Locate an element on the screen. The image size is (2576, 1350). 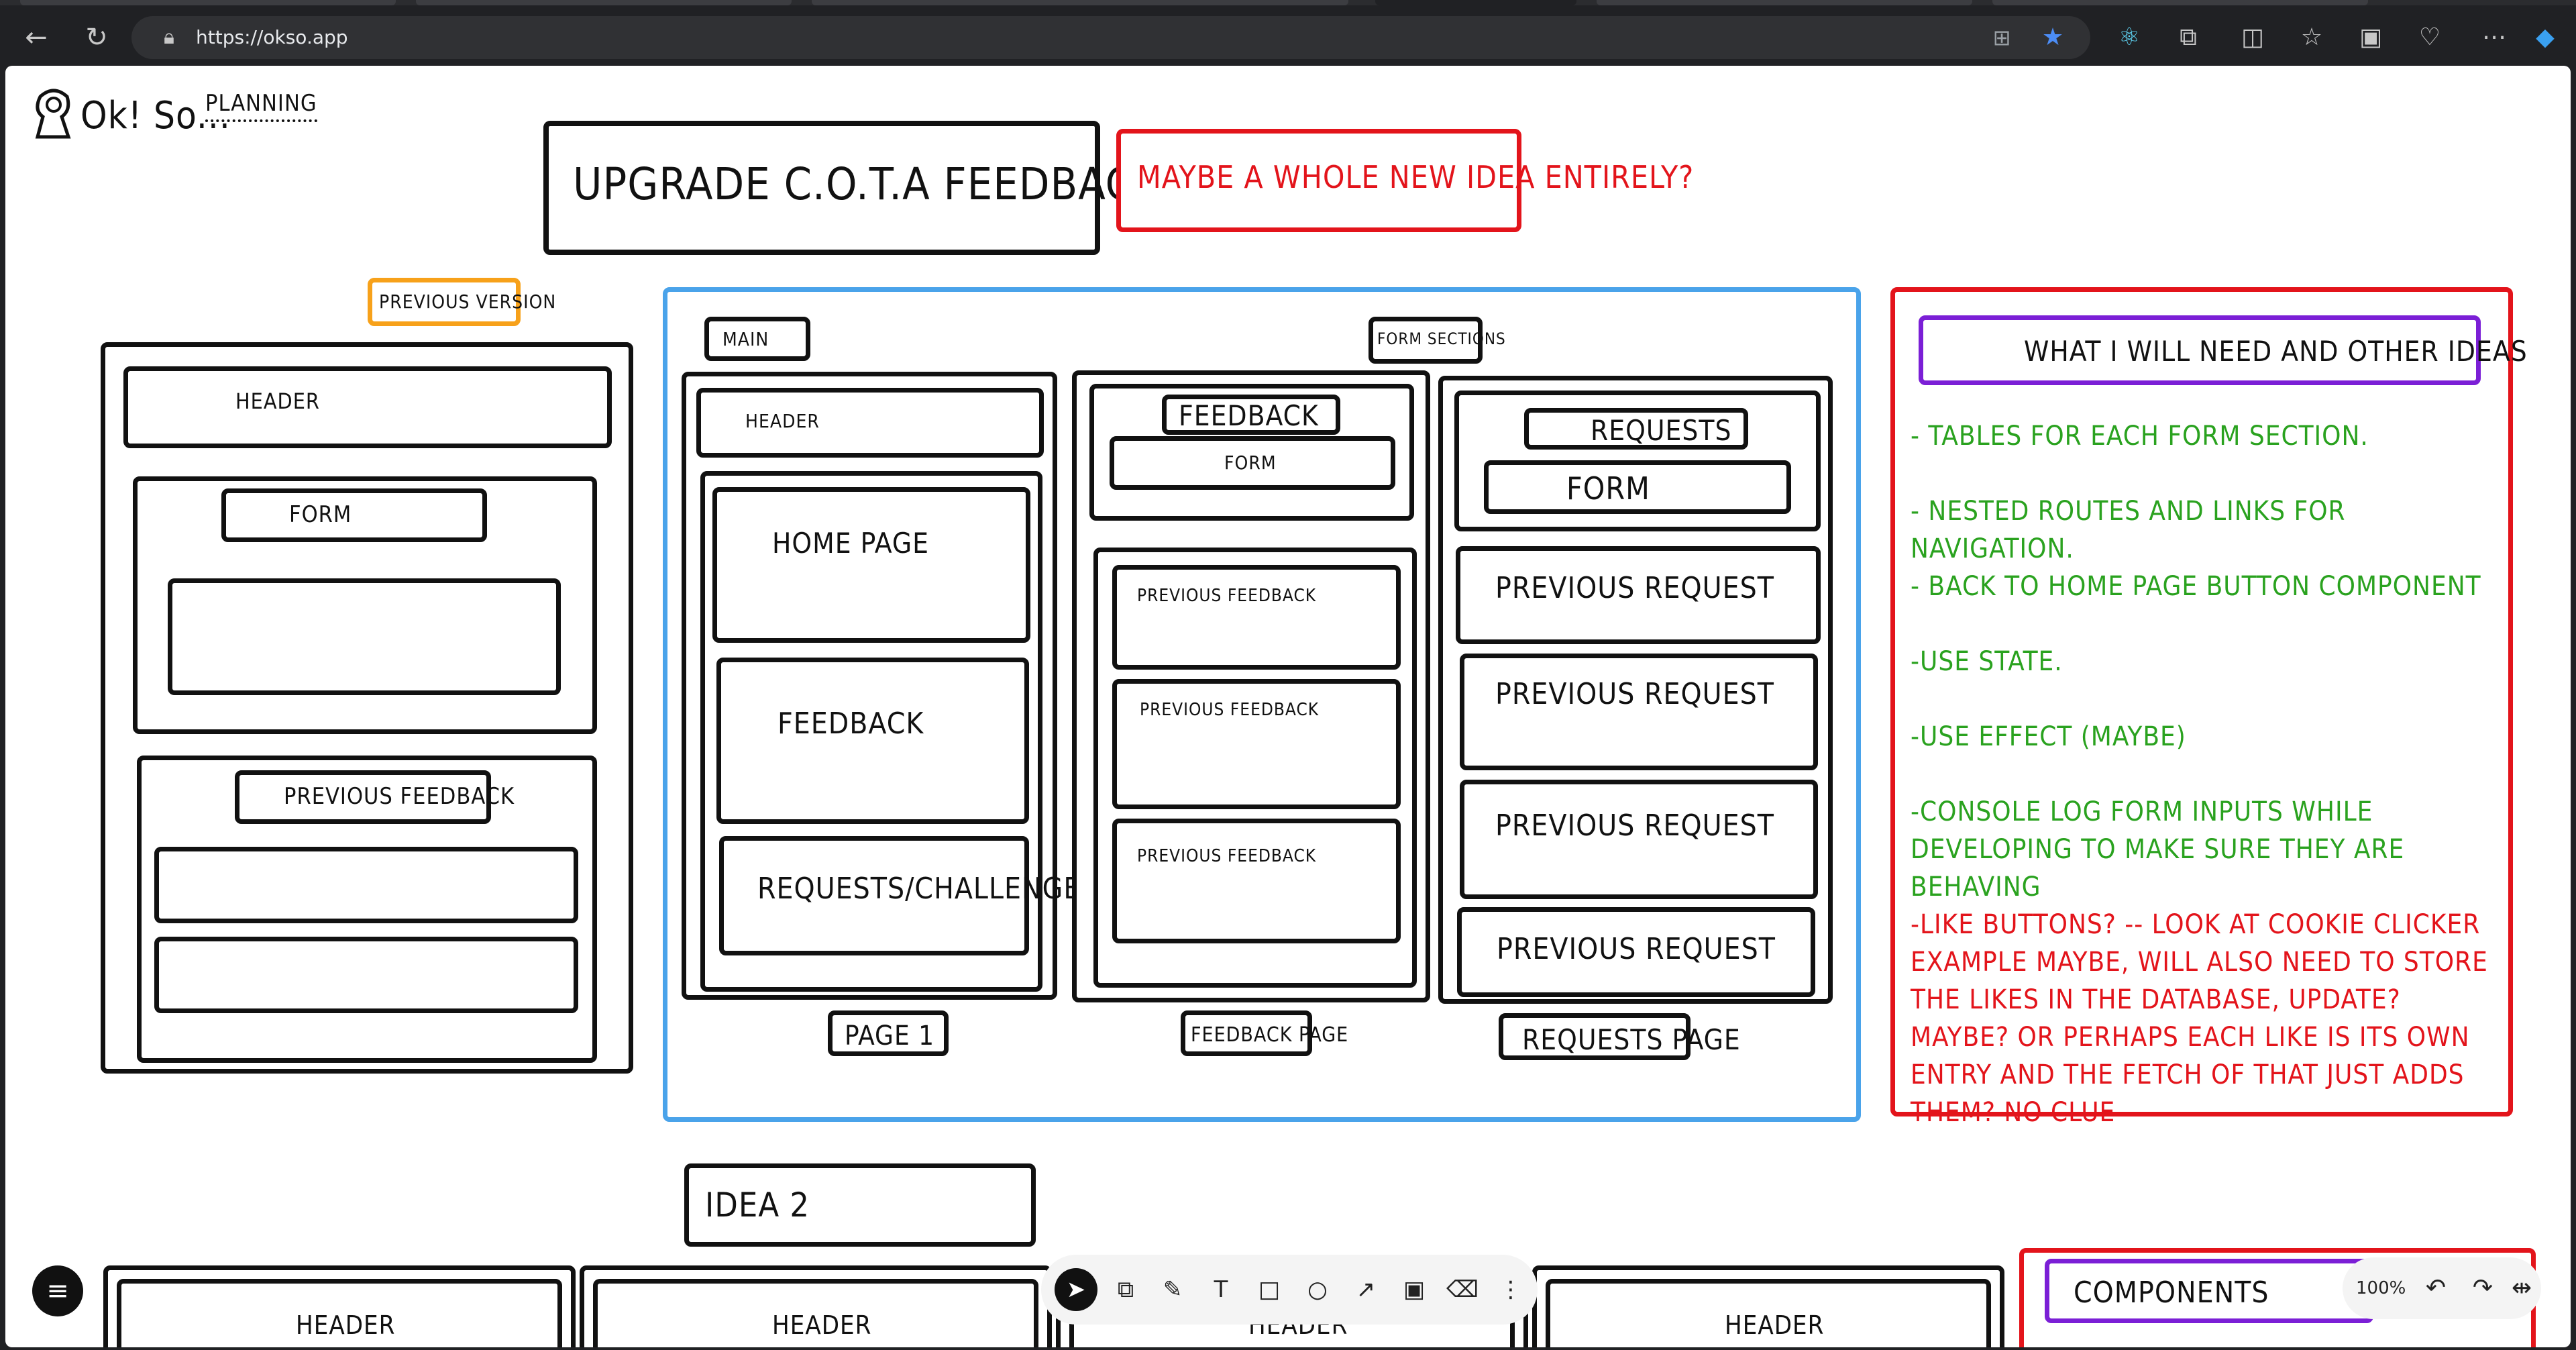
extensions-icon: ⧉ is located at coordinates (2188, 37).